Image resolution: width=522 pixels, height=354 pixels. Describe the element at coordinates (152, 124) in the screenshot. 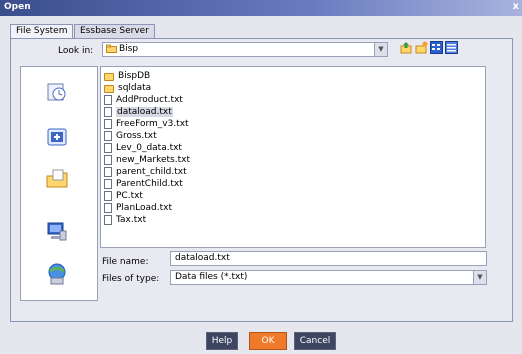

I see `file-name: FreeForm_v3.txt` at that location.